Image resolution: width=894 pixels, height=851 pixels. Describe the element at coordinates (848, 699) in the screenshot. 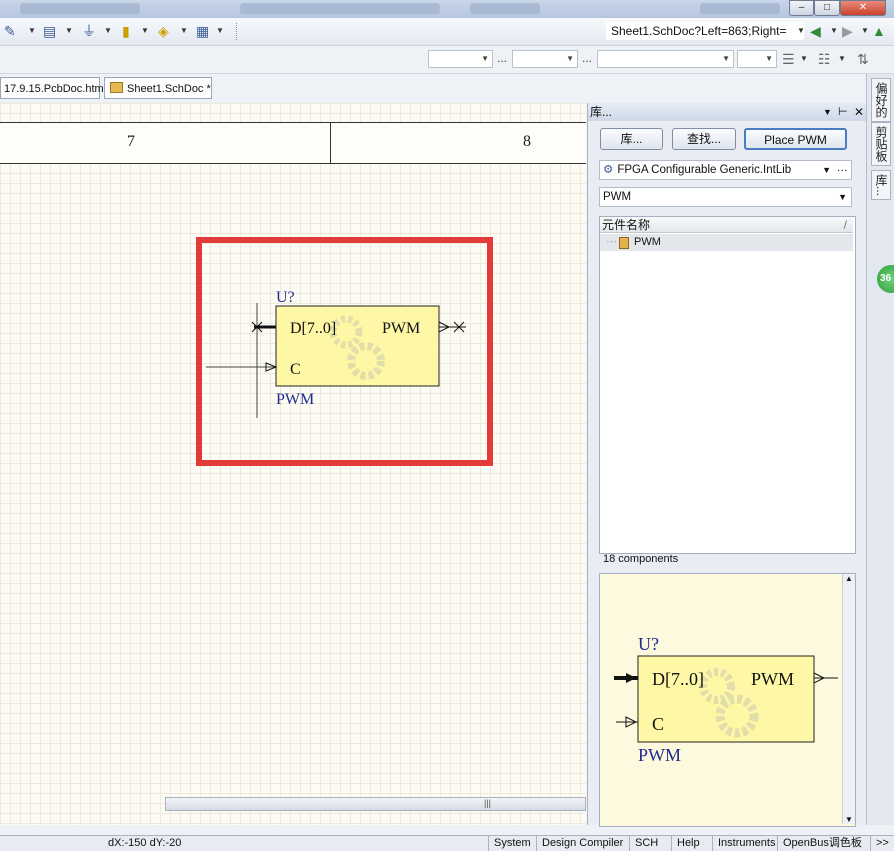

I see `preview-scrollbar: ▲ ▼` at that location.